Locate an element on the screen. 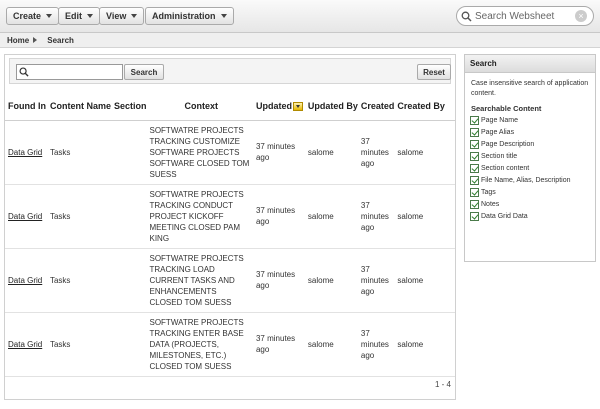  clear-icon: × is located at coordinates (581, 16).